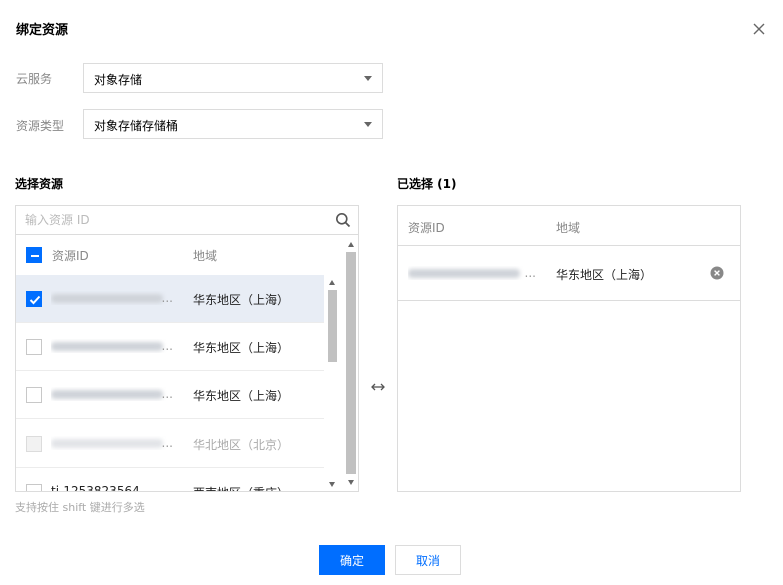 The width and height of the screenshot is (783, 585). I want to click on table-row: ... 华北地区（北京）, so click(170, 444).